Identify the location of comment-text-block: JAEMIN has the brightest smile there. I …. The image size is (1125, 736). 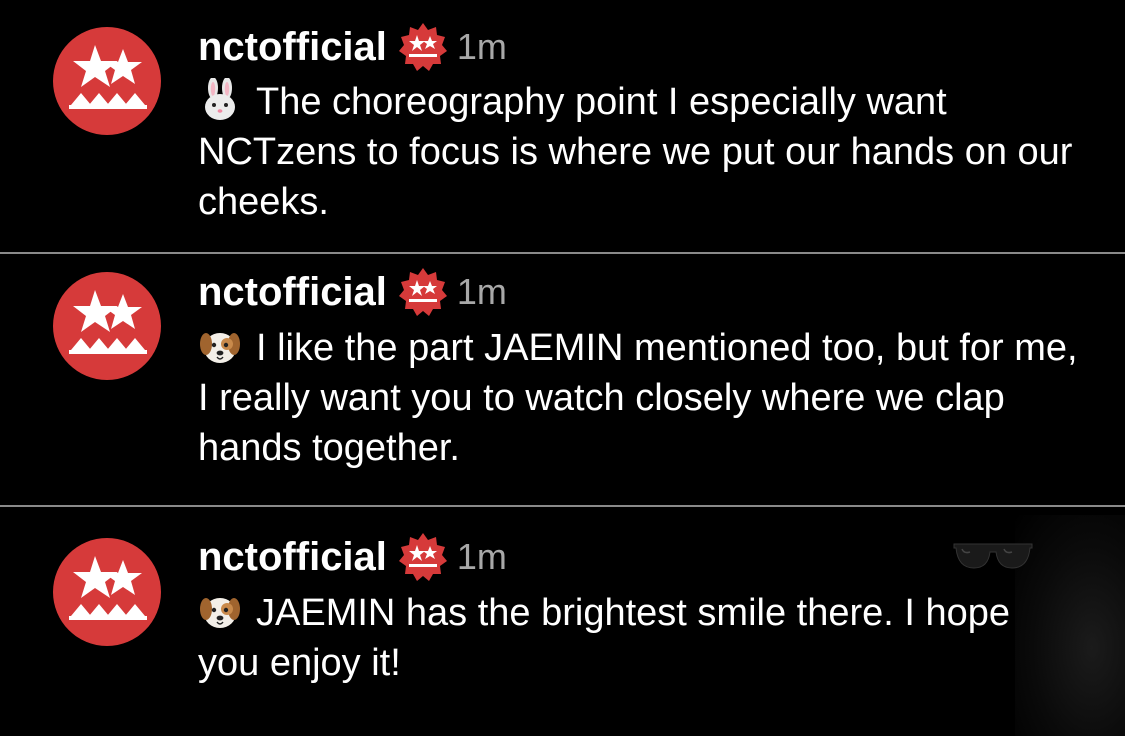
(628, 638).